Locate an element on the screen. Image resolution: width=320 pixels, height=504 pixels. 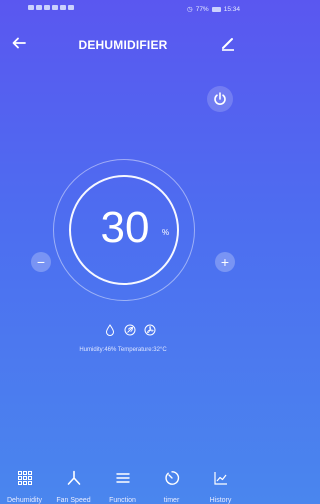
humidity-setpoint: 30 is located at coordinates (125, 227).